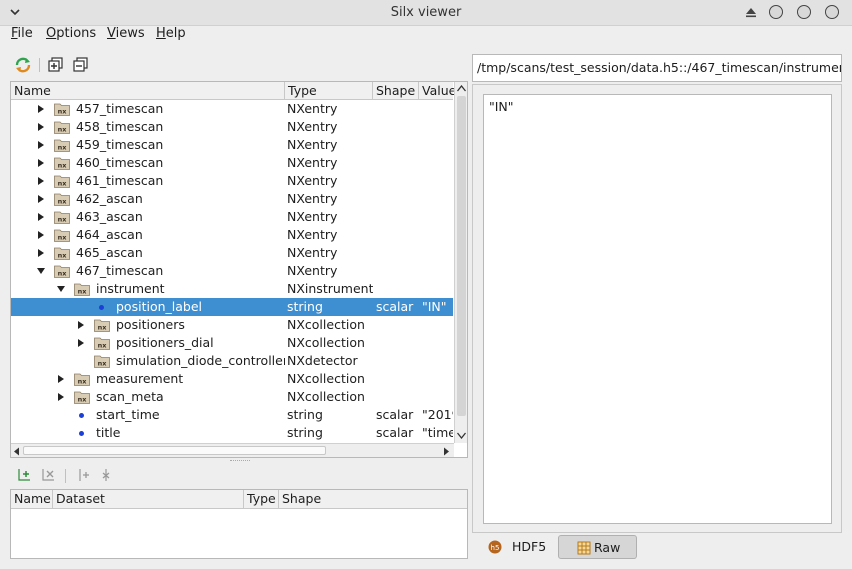 The image size is (852, 569). I want to click on tree-vertical-scrollbar, so click(460, 262).